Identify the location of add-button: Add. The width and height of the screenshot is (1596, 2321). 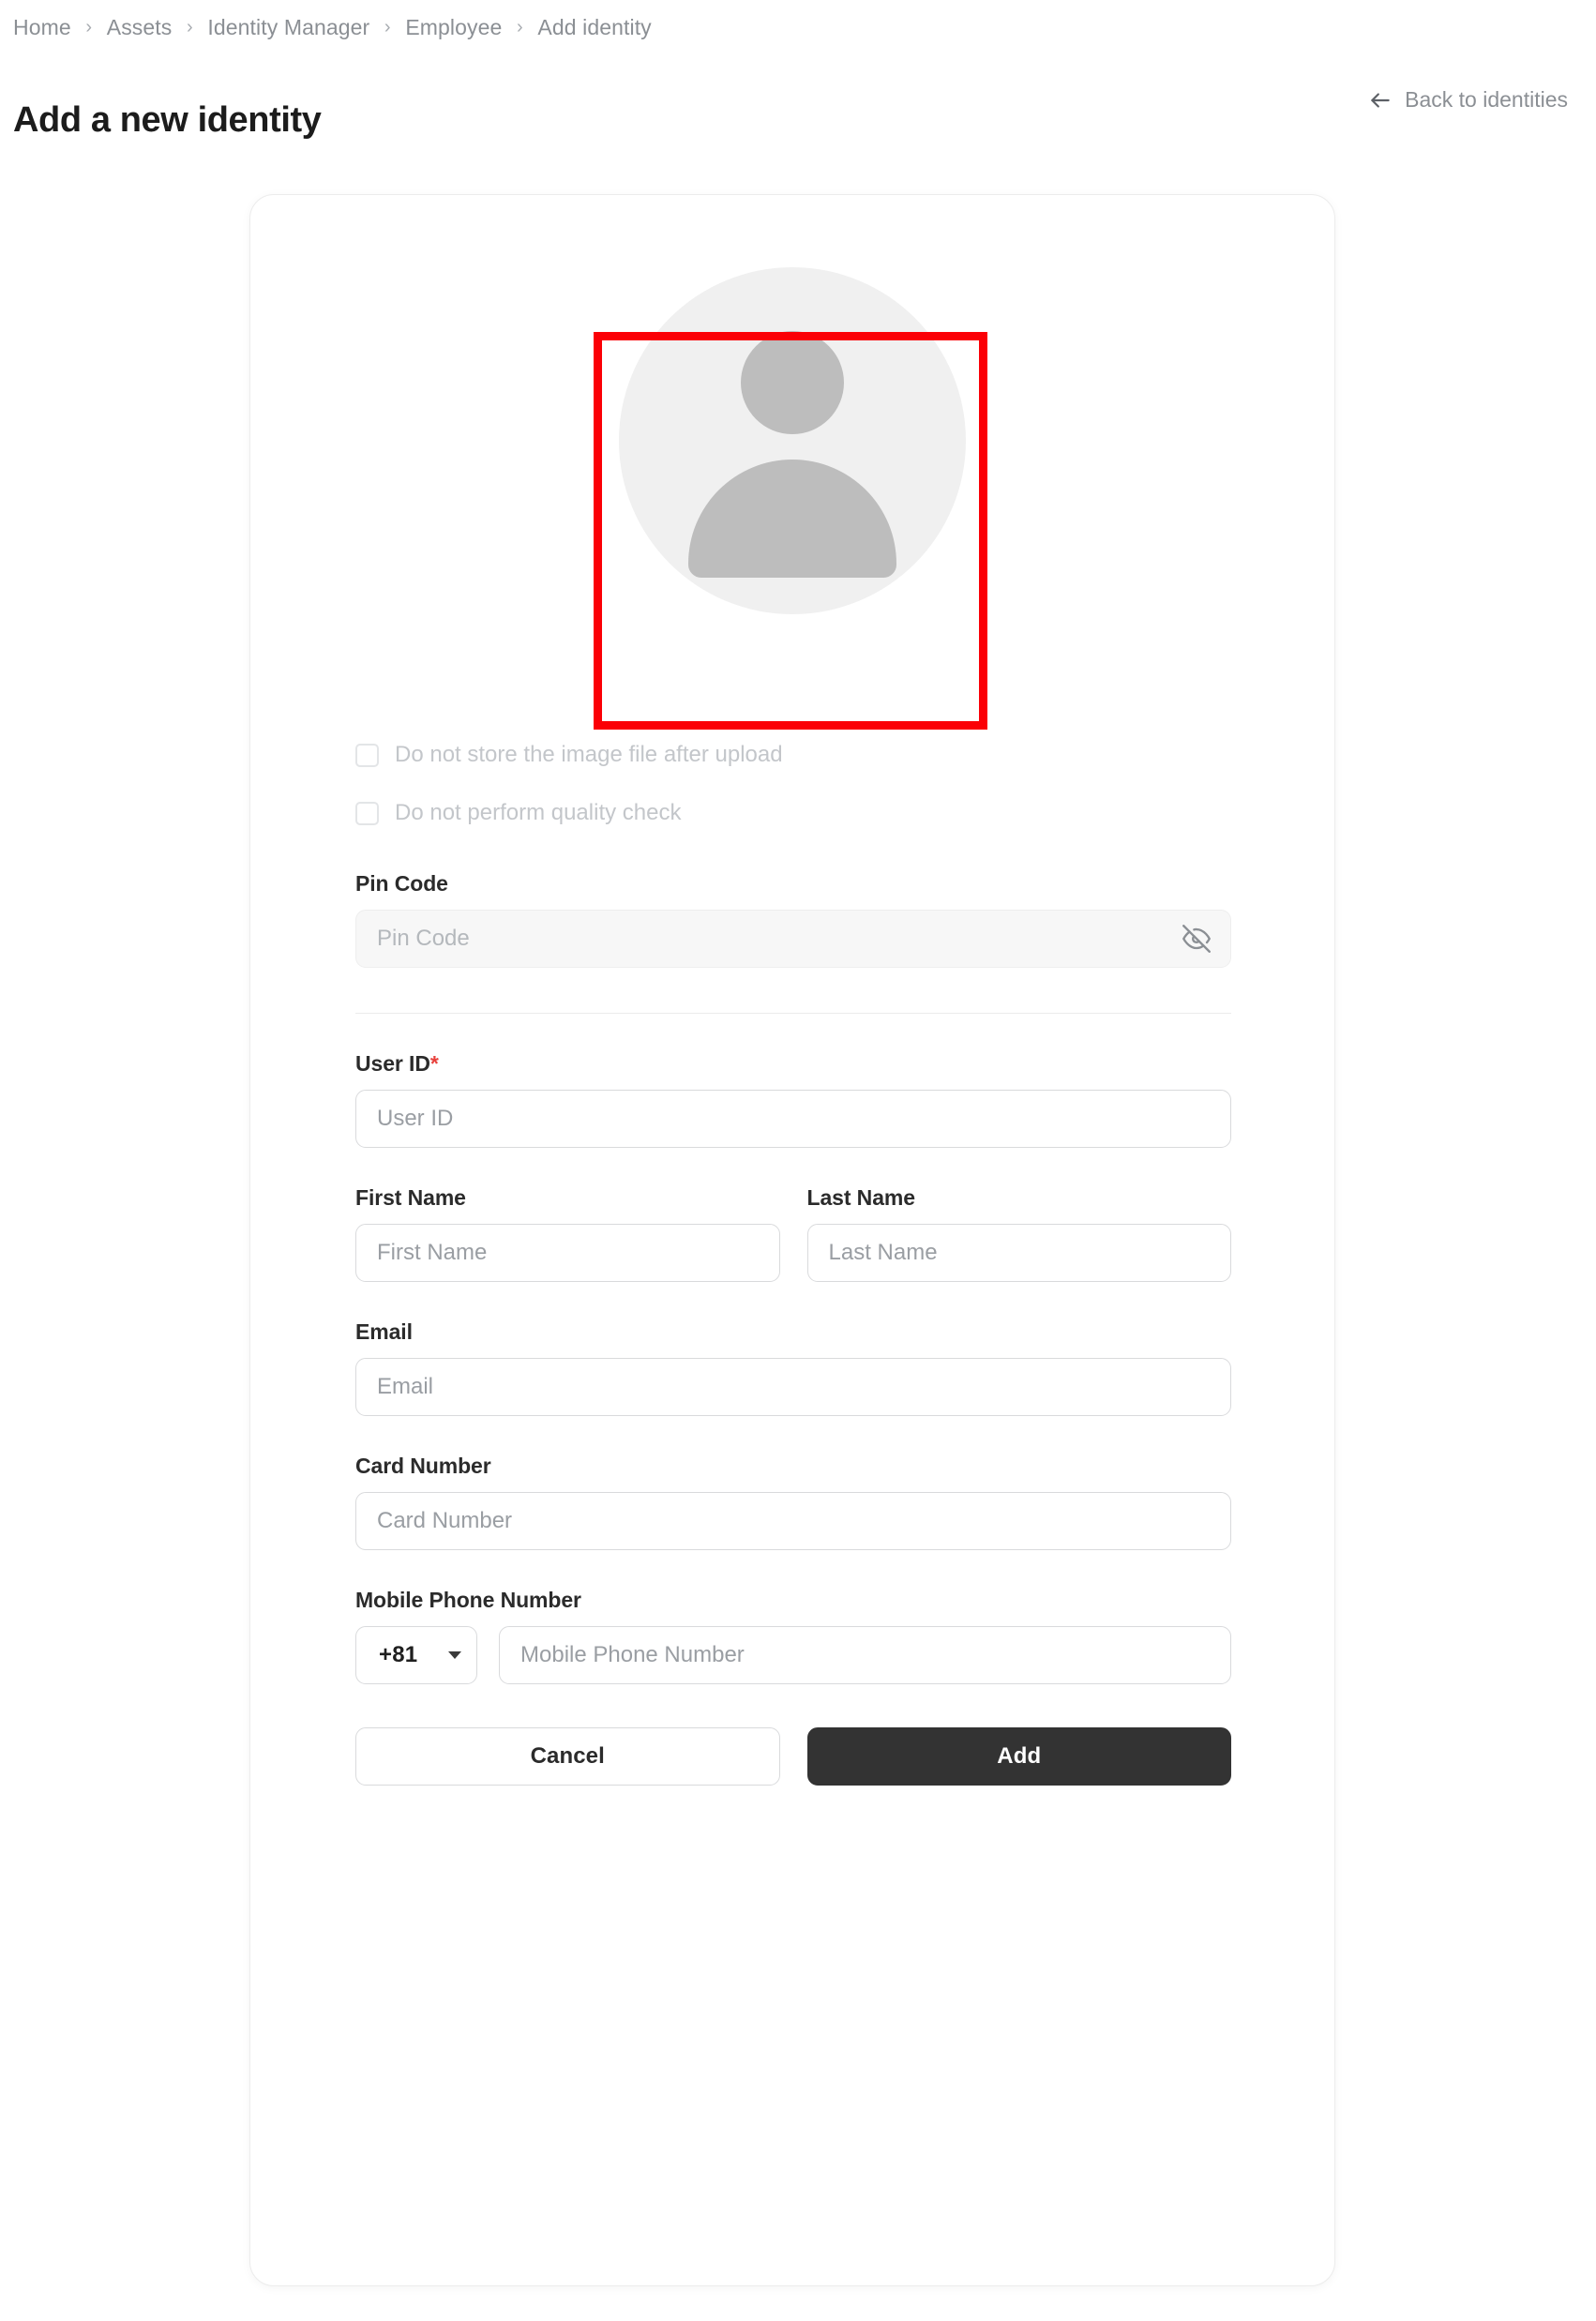
(1019, 1756).